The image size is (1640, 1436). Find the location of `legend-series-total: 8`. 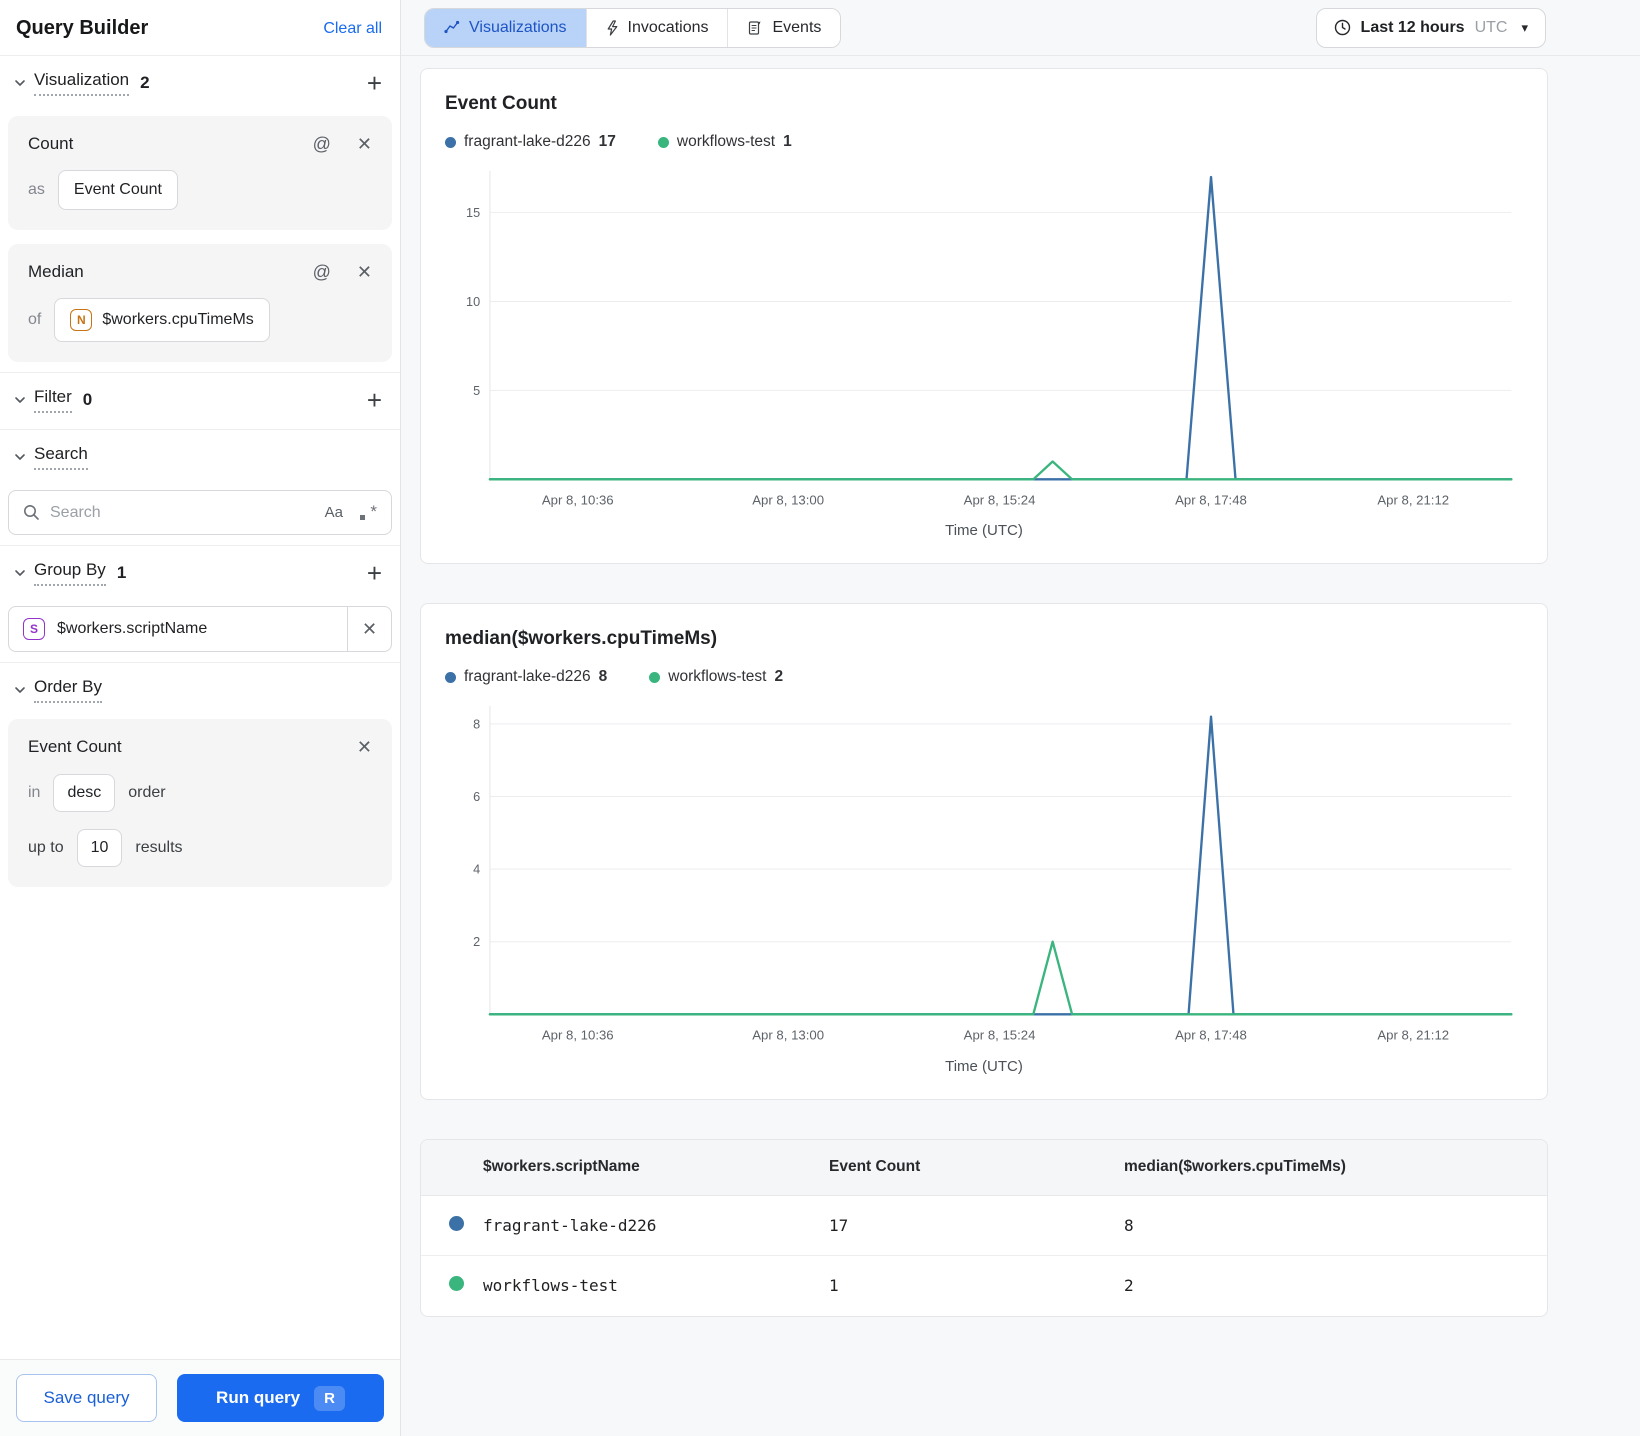

legend-series-total: 8 is located at coordinates (603, 677).